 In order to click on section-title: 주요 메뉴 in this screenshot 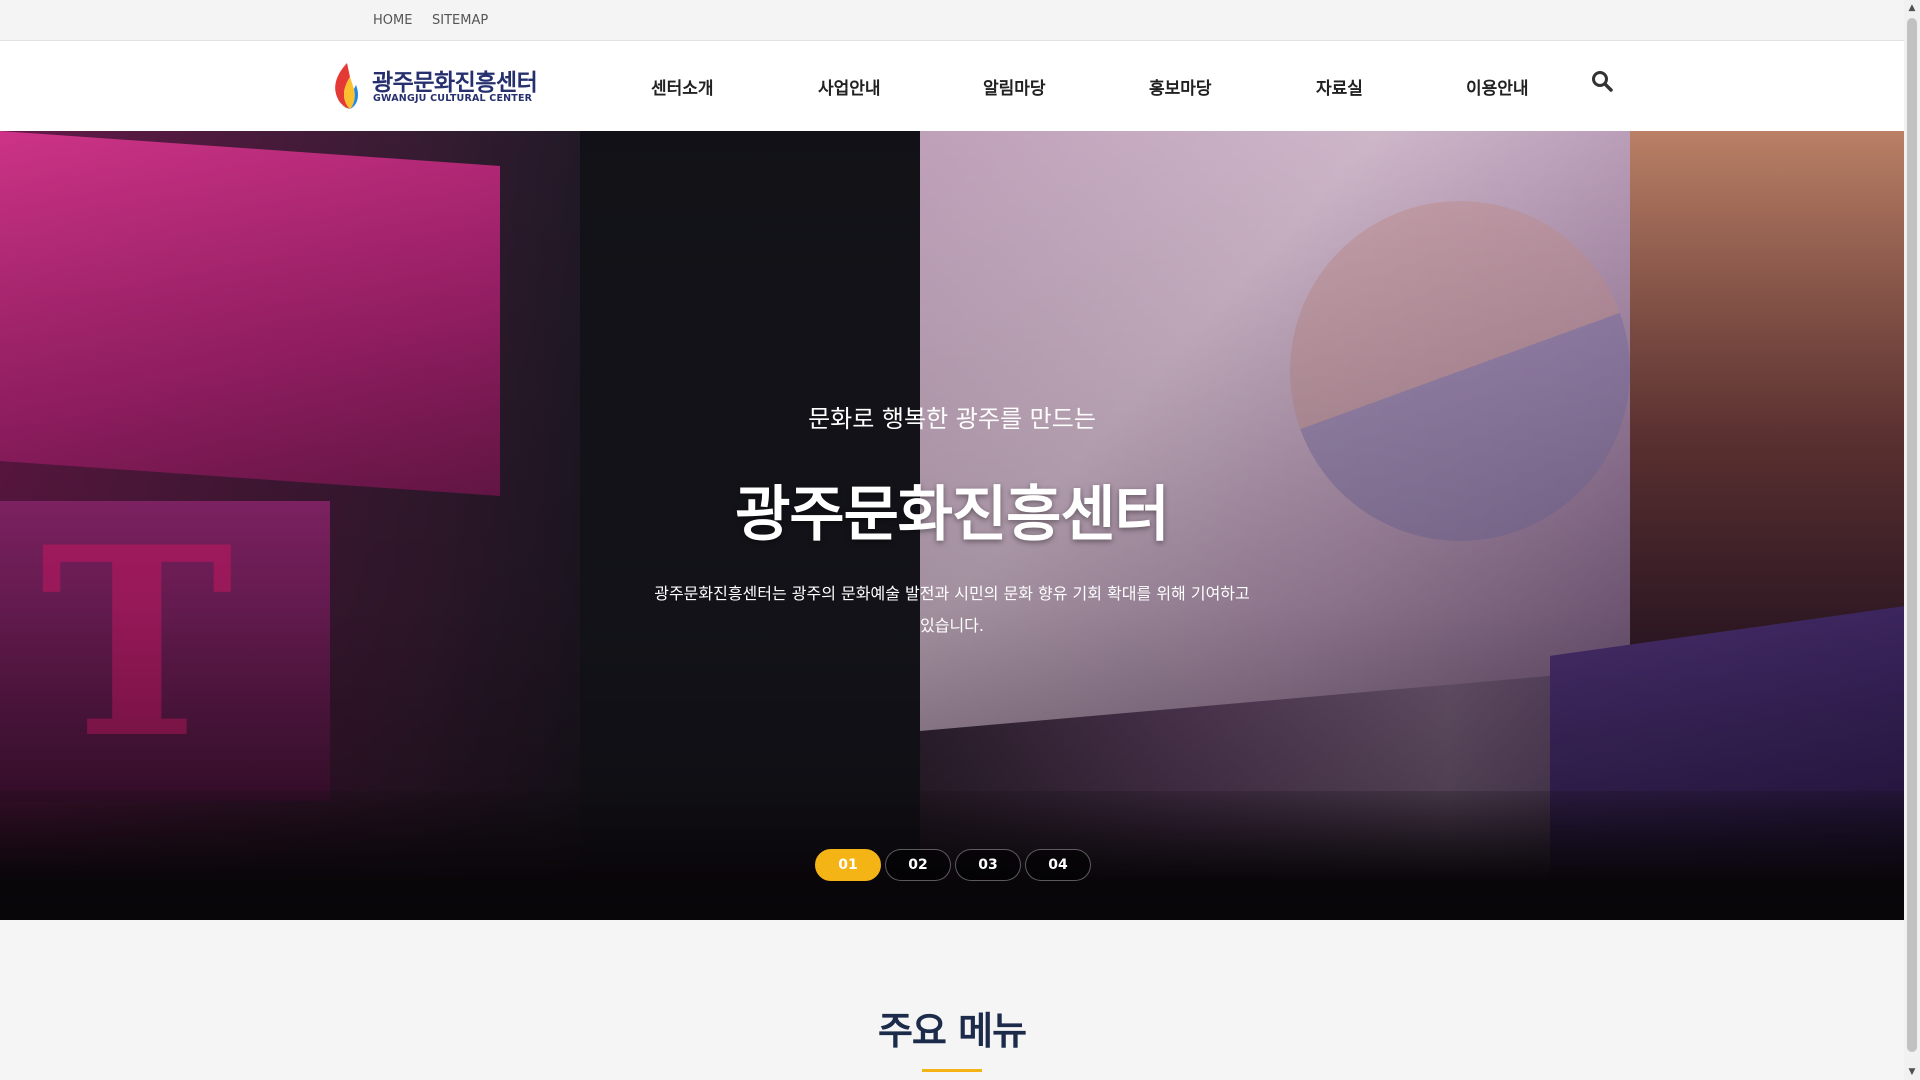, I will do `click(952, 1031)`.